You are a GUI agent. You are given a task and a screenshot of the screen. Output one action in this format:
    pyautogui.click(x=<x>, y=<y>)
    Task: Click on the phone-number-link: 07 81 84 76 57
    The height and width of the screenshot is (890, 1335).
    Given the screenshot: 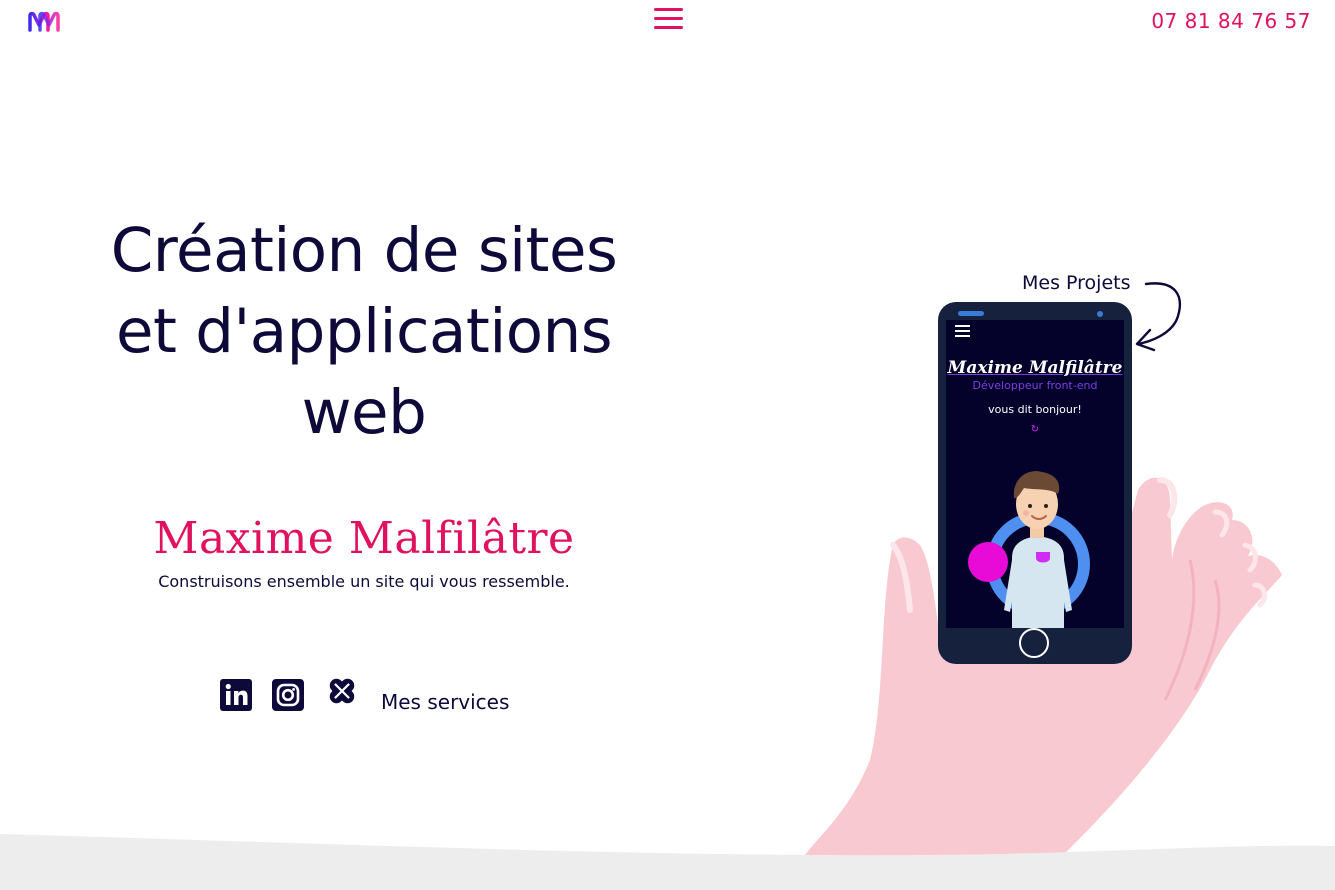 What is the action you would take?
    pyautogui.click(x=1231, y=21)
    